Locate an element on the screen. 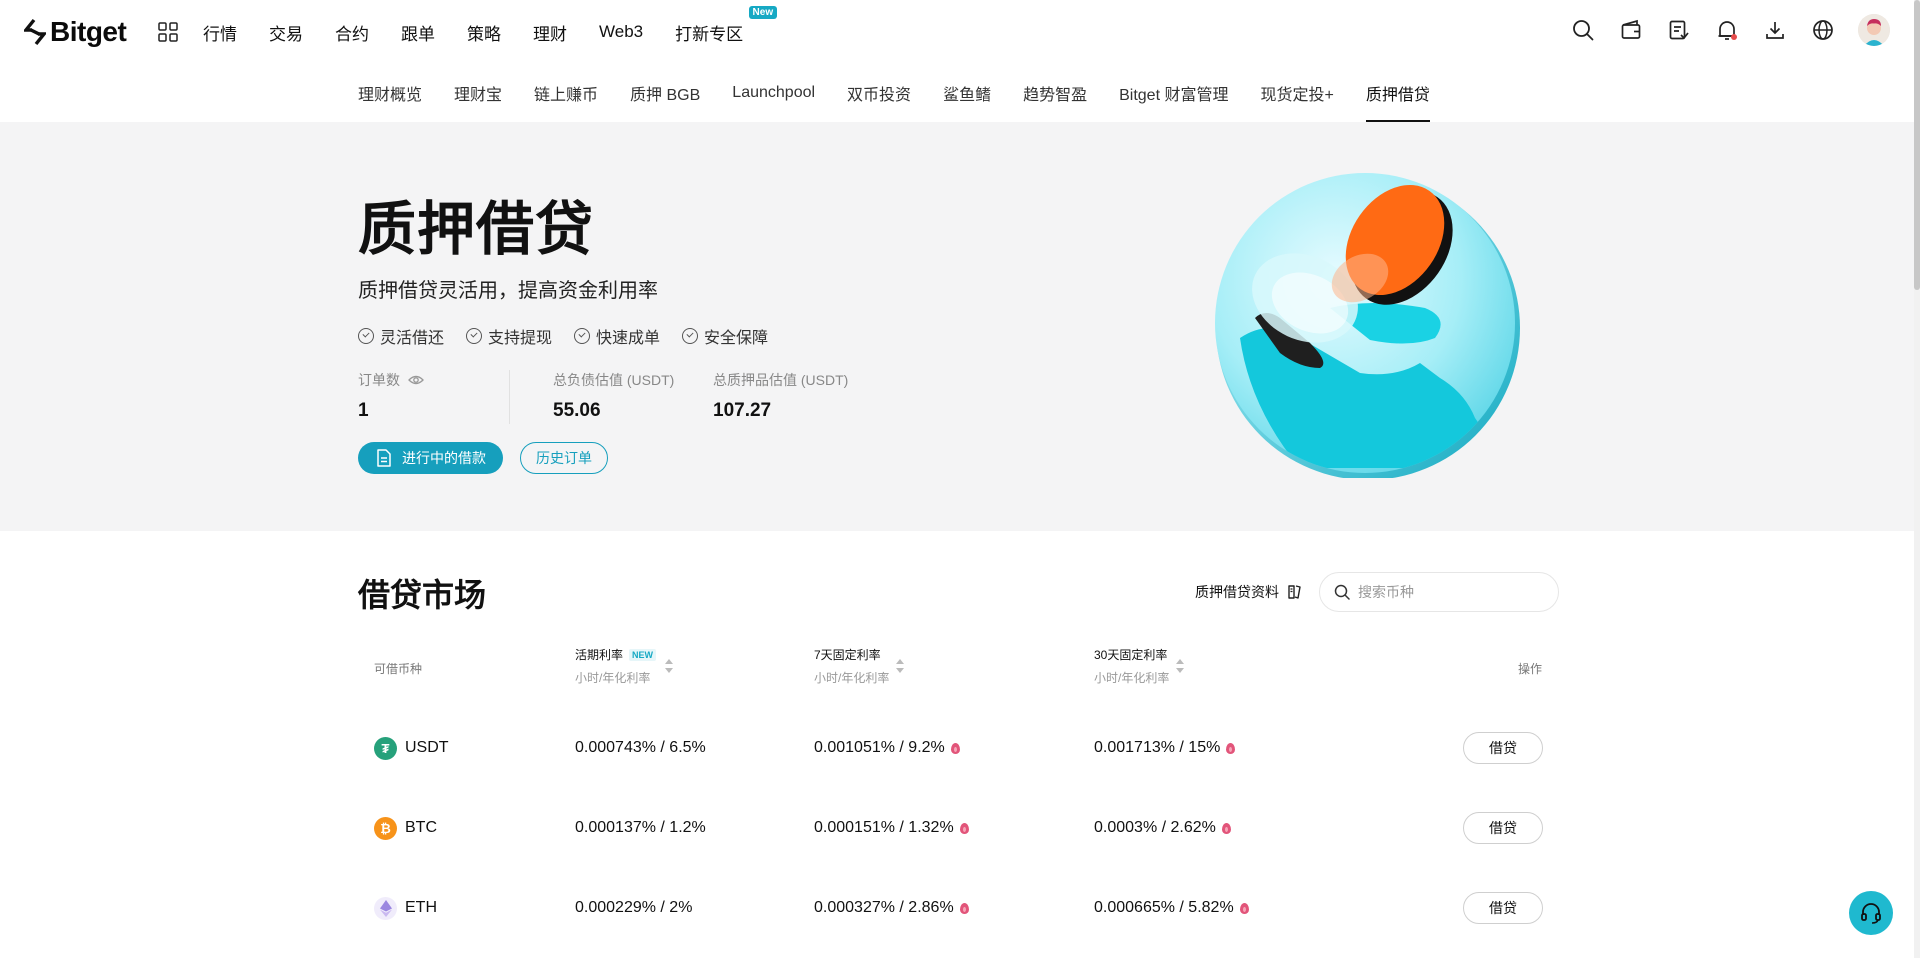  loan-docs-link: 质押借贷资料 is located at coordinates (1249, 592).